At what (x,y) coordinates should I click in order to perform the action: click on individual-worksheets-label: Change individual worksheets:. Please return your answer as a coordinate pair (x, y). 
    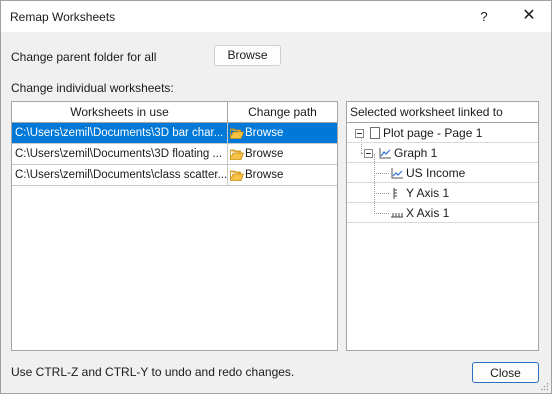
    Looking at the image, I should click on (92, 88).